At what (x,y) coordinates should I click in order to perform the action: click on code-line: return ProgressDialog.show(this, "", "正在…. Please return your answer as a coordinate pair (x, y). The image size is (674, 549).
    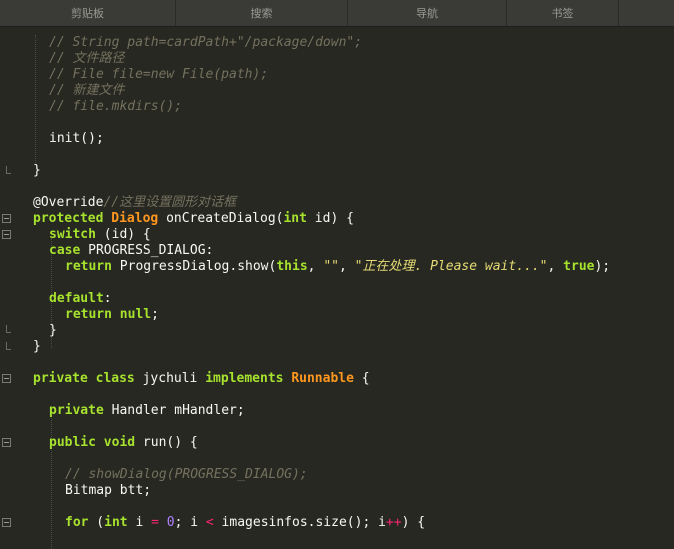
    Looking at the image, I should click on (338, 266).